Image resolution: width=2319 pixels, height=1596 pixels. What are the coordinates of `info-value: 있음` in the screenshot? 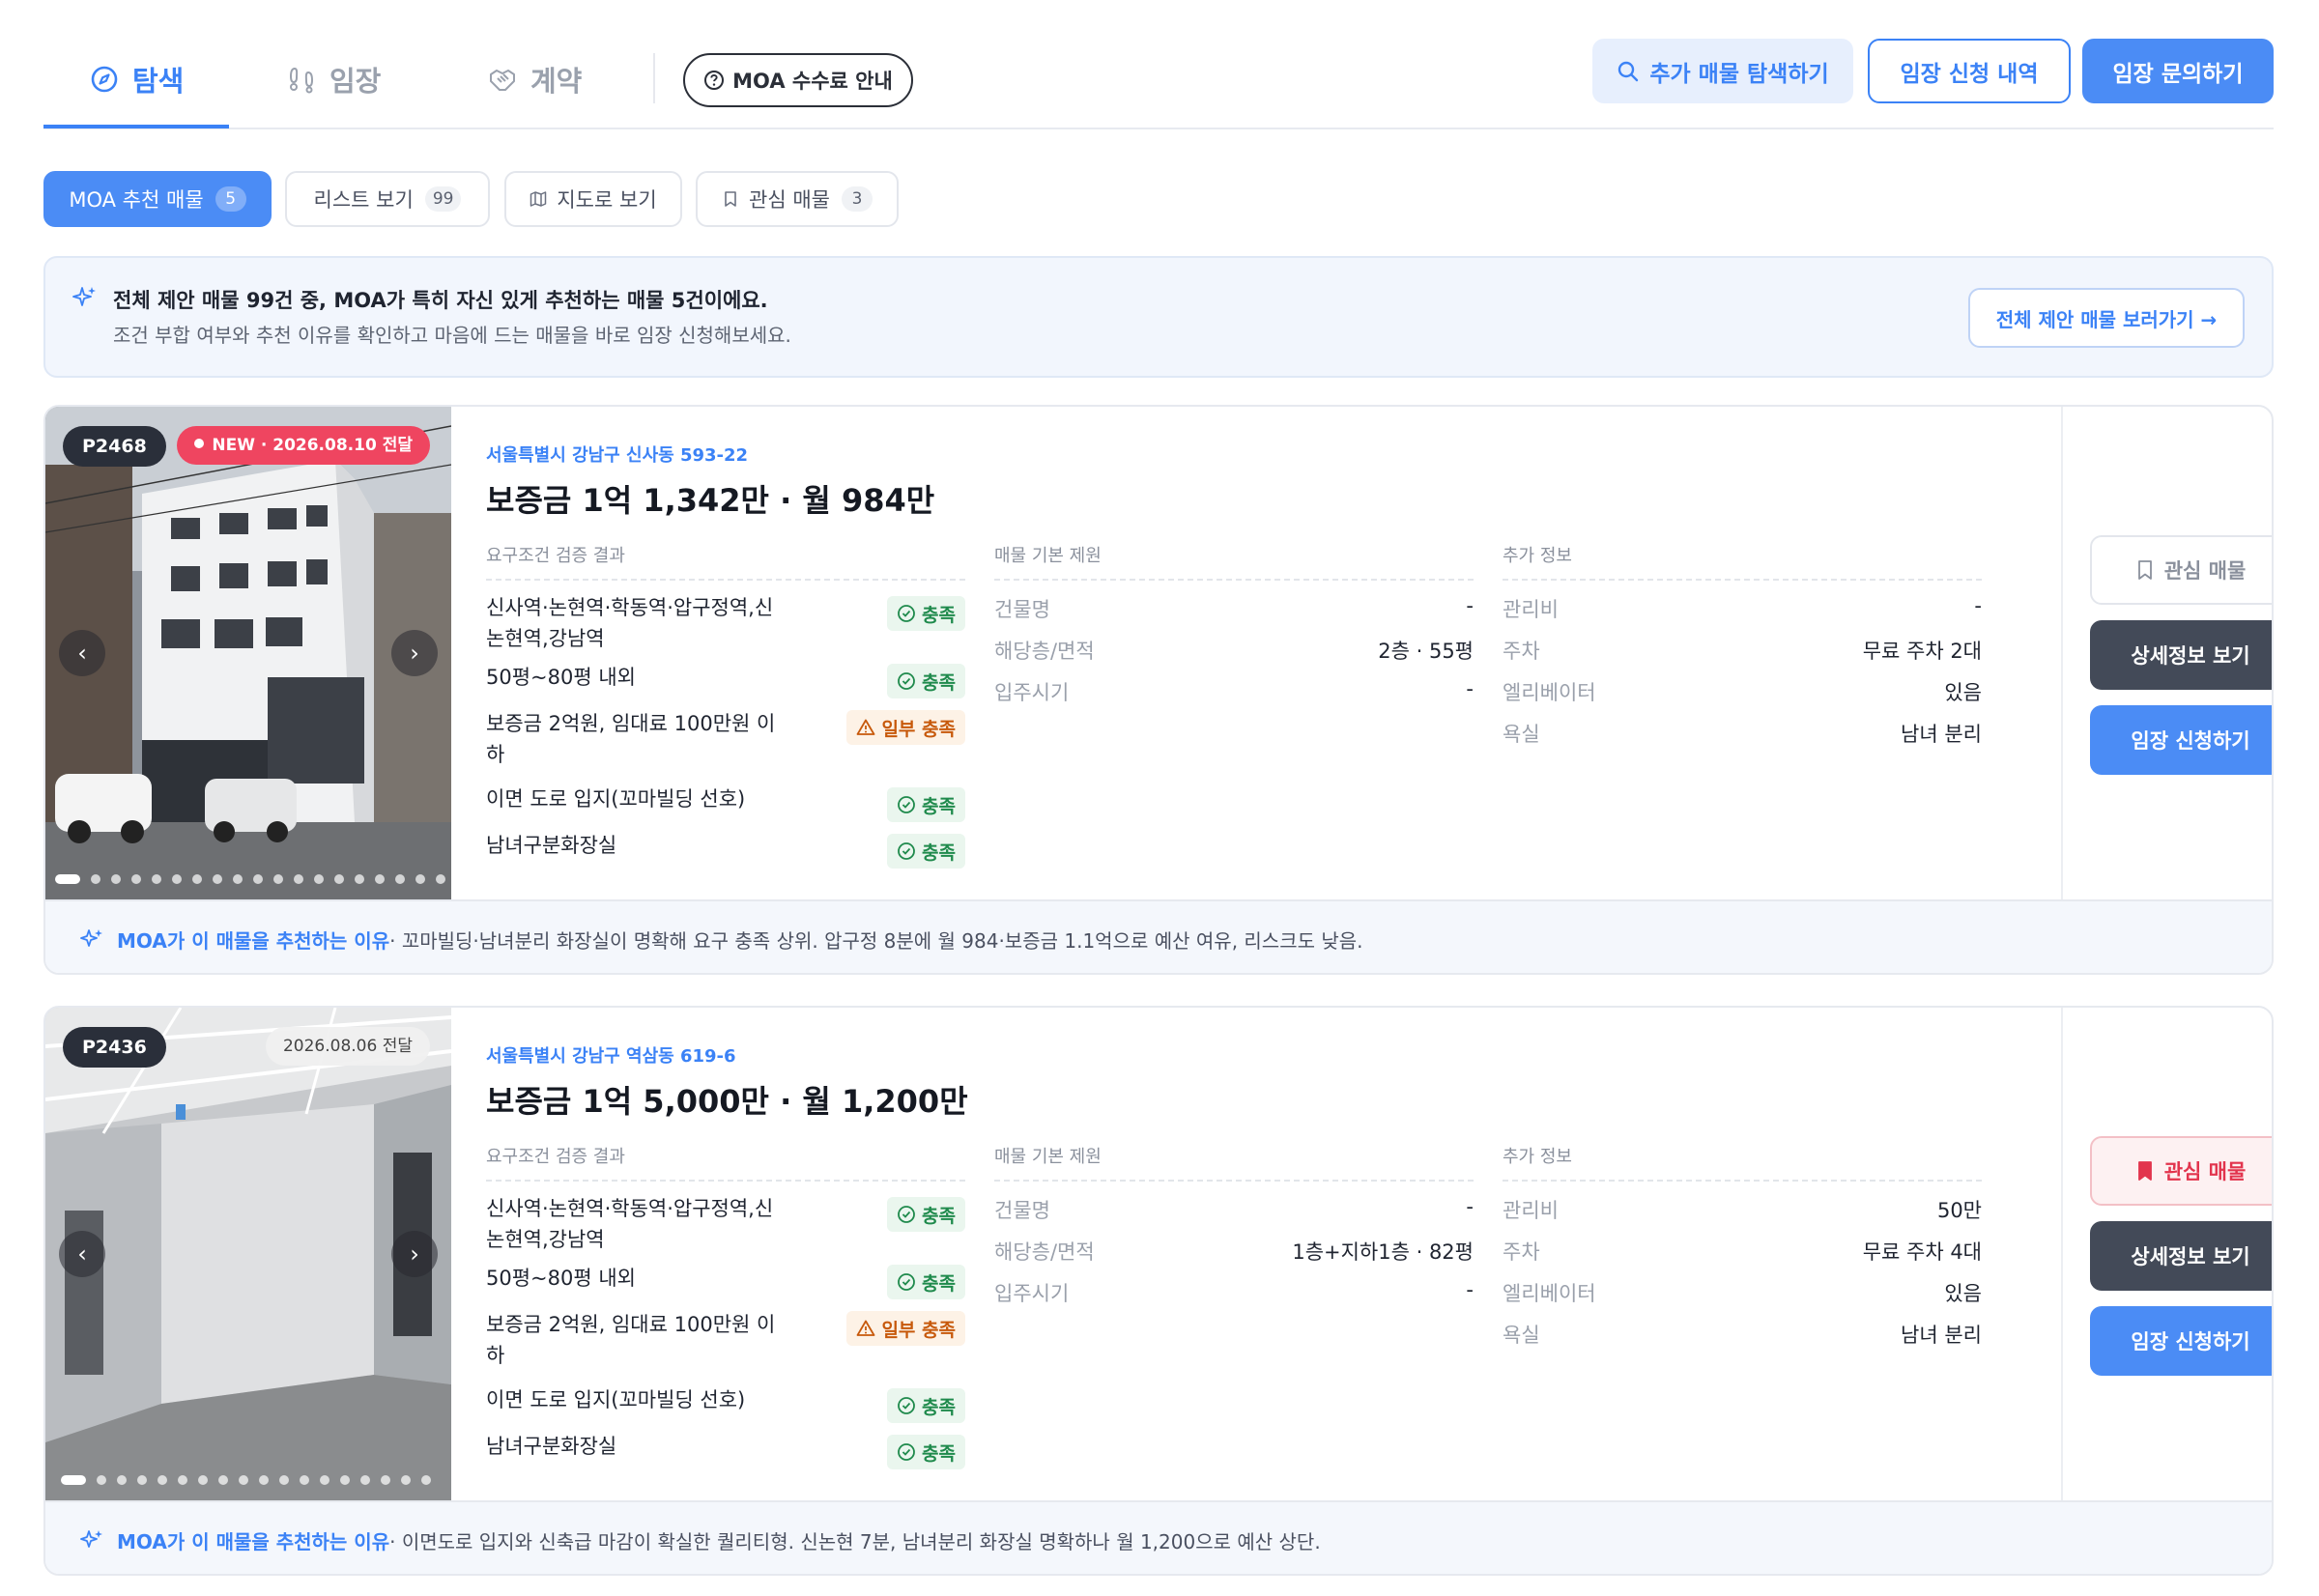 It's located at (1963, 1293).